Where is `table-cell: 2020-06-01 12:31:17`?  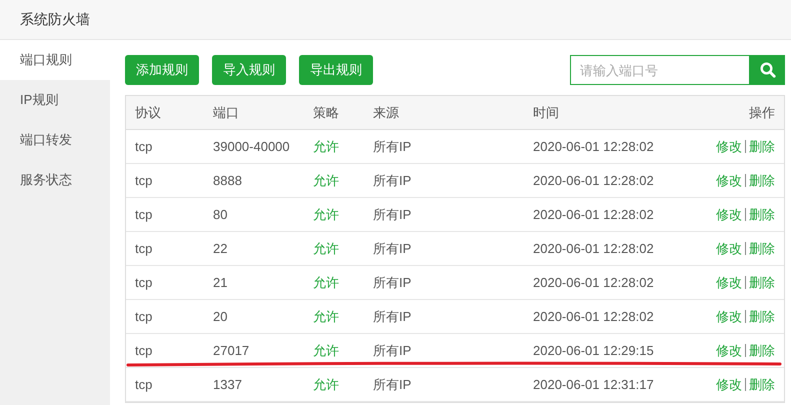
table-cell: 2020-06-01 12:31:17 is located at coordinates (593, 384).